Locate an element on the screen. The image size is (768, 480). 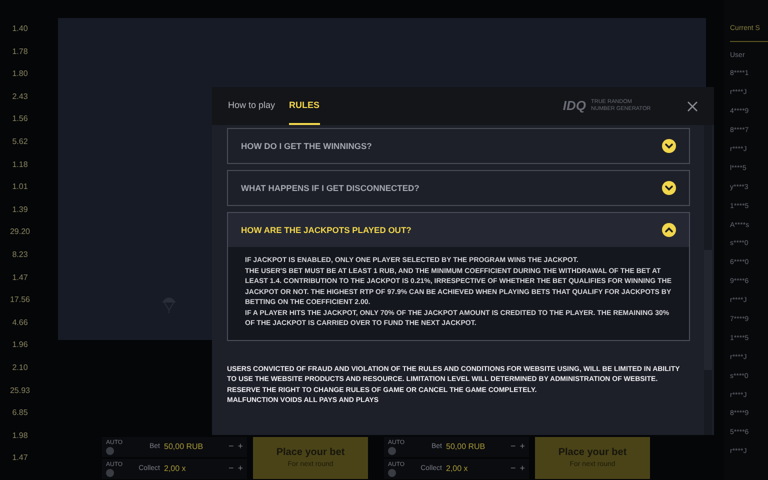
multiplier-value: 5.62 is located at coordinates (20, 142).